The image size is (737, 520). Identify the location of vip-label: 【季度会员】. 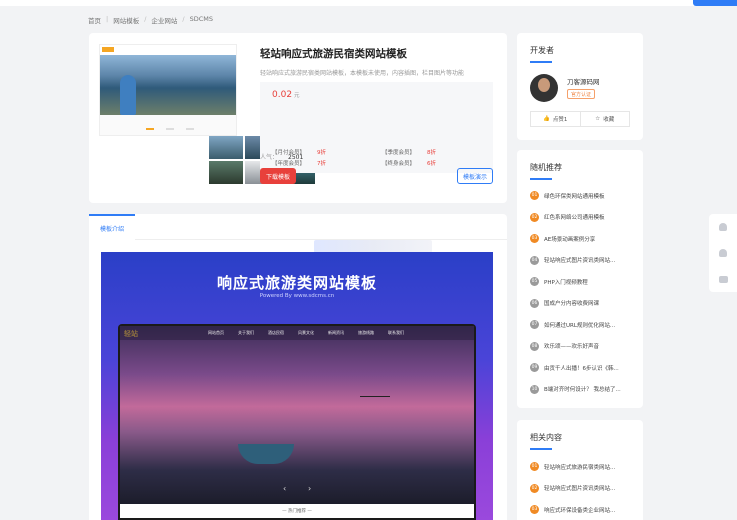
(399, 153).